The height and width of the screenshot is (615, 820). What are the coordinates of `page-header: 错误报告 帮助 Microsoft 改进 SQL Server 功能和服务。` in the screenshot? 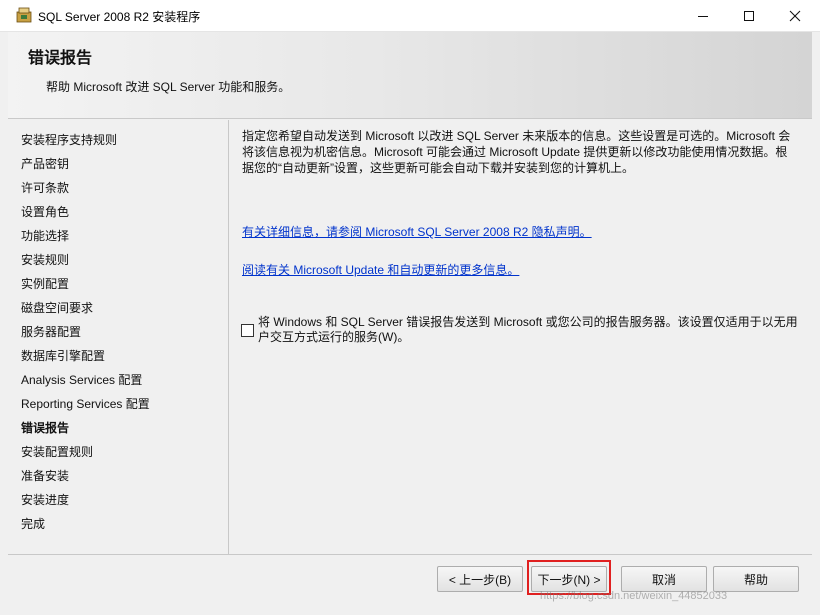 It's located at (410, 75).